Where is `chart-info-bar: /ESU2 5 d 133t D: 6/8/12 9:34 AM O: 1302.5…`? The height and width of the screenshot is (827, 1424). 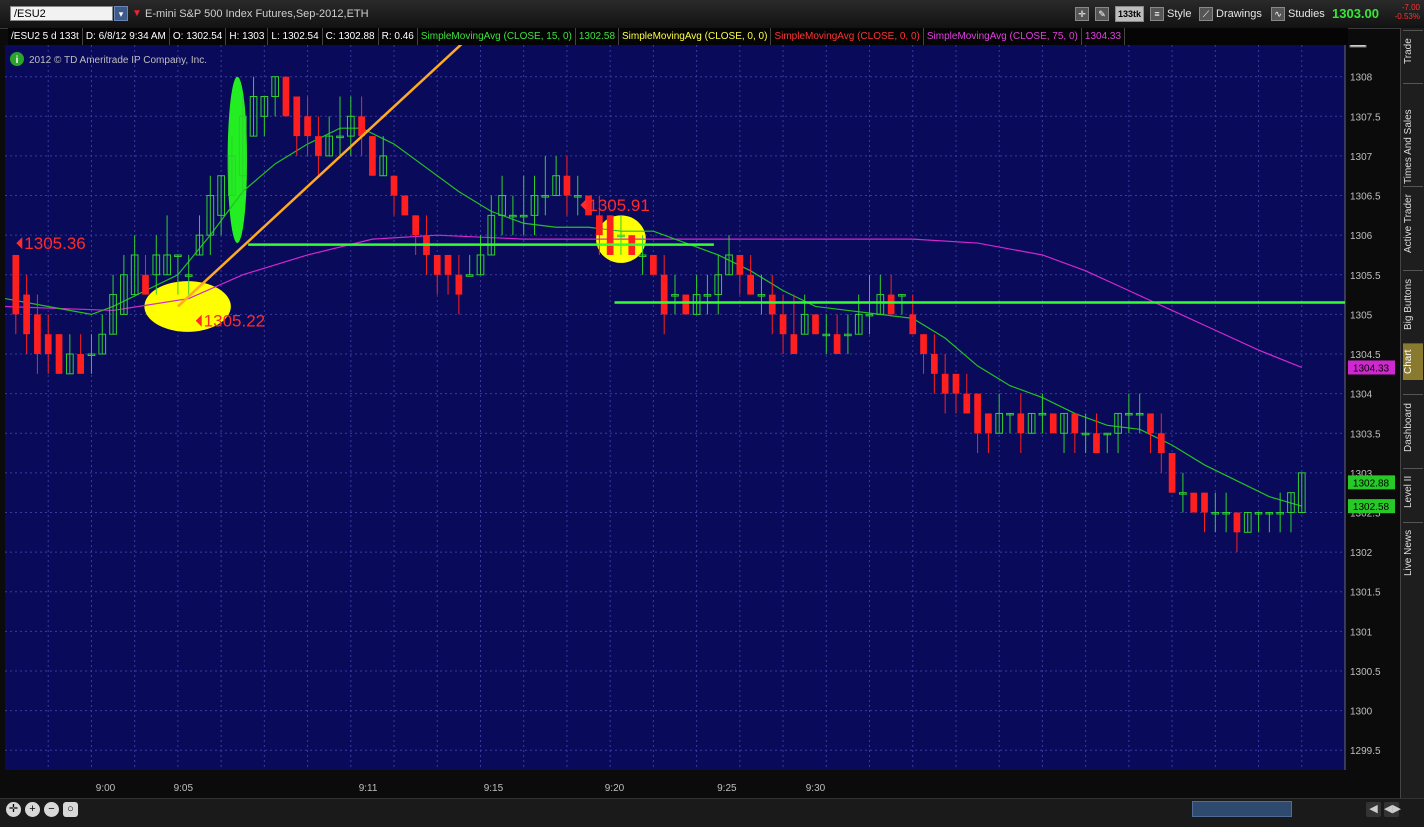 chart-info-bar: /ESU2 5 d 133t D: 6/8/12 9:34 AM O: 1302.5… is located at coordinates (678, 36).